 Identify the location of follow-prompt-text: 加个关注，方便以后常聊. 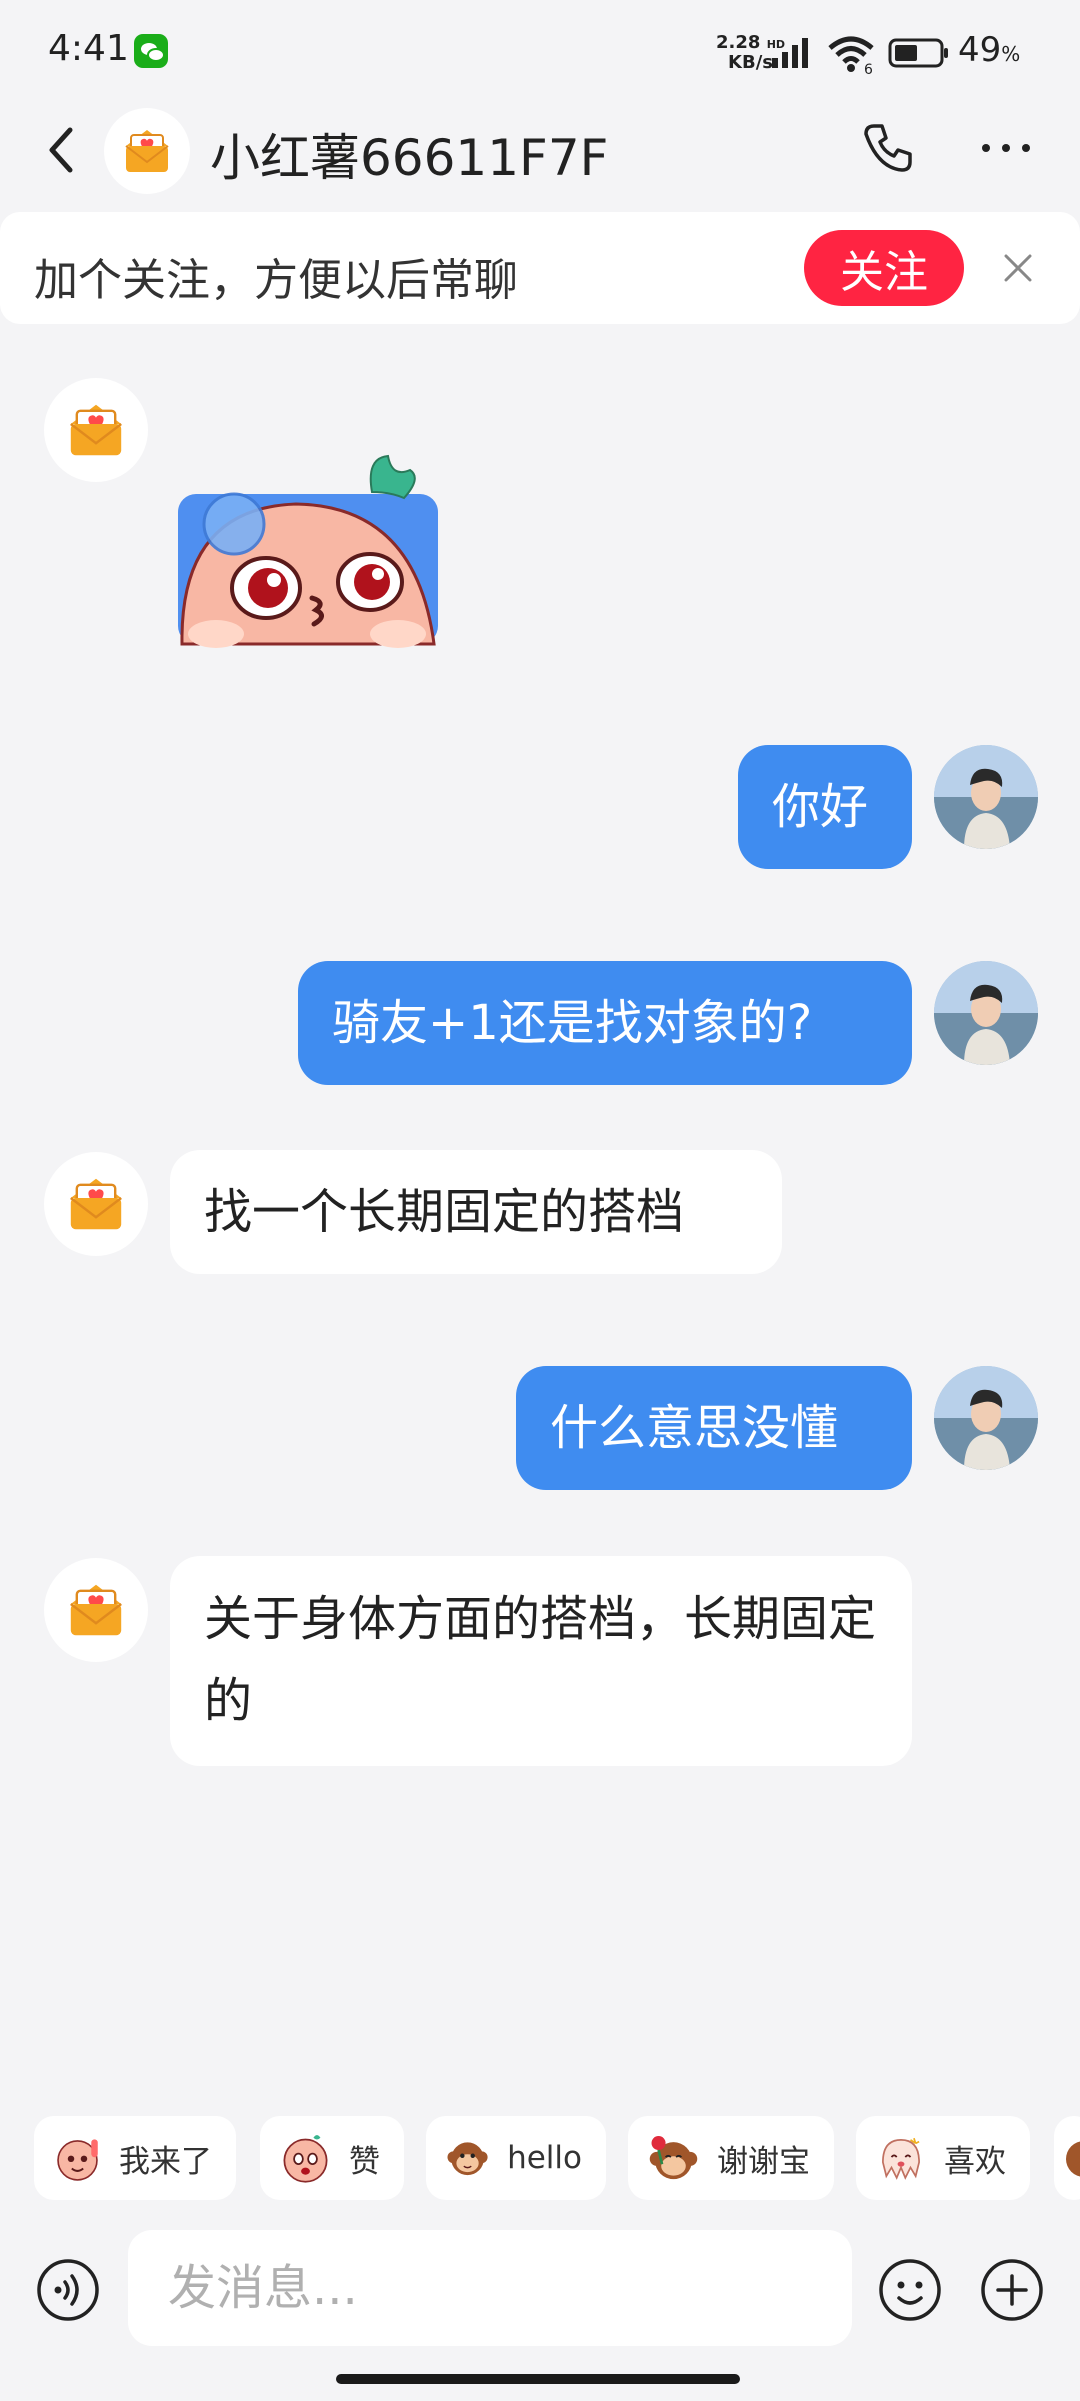
(276, 280).